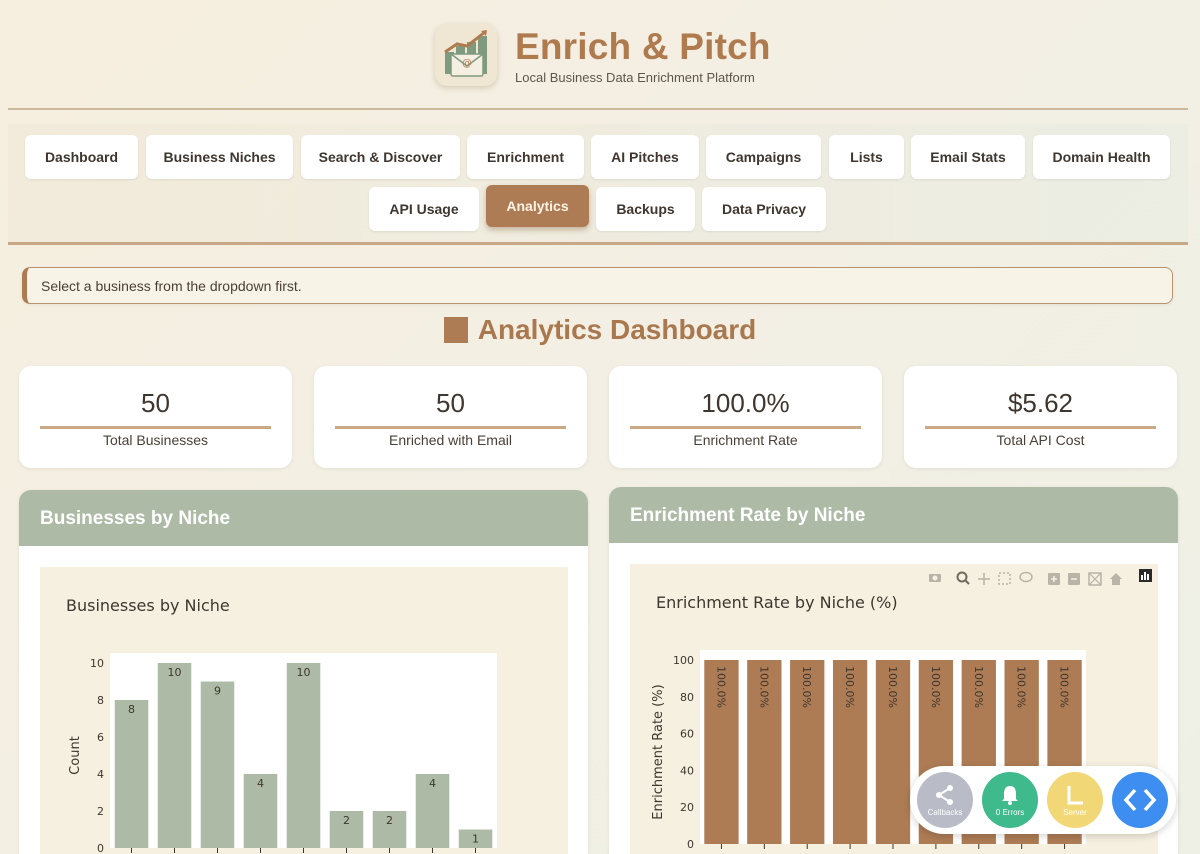  What do you see at coordinates (1040, 440) in the screenshot?
I see `stat-label: Total API Cost` at bounding box center [1040, 440].